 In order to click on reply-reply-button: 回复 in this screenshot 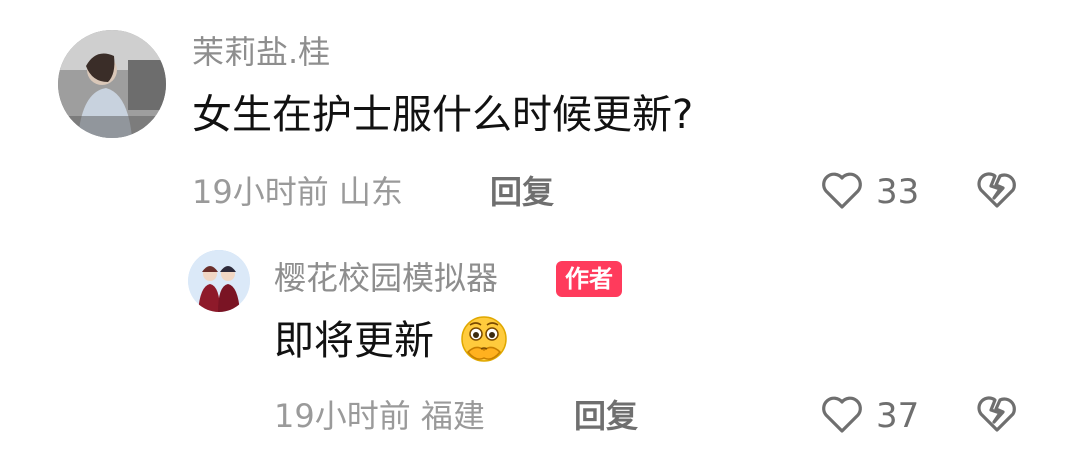, I will do `click(606, 416)`.